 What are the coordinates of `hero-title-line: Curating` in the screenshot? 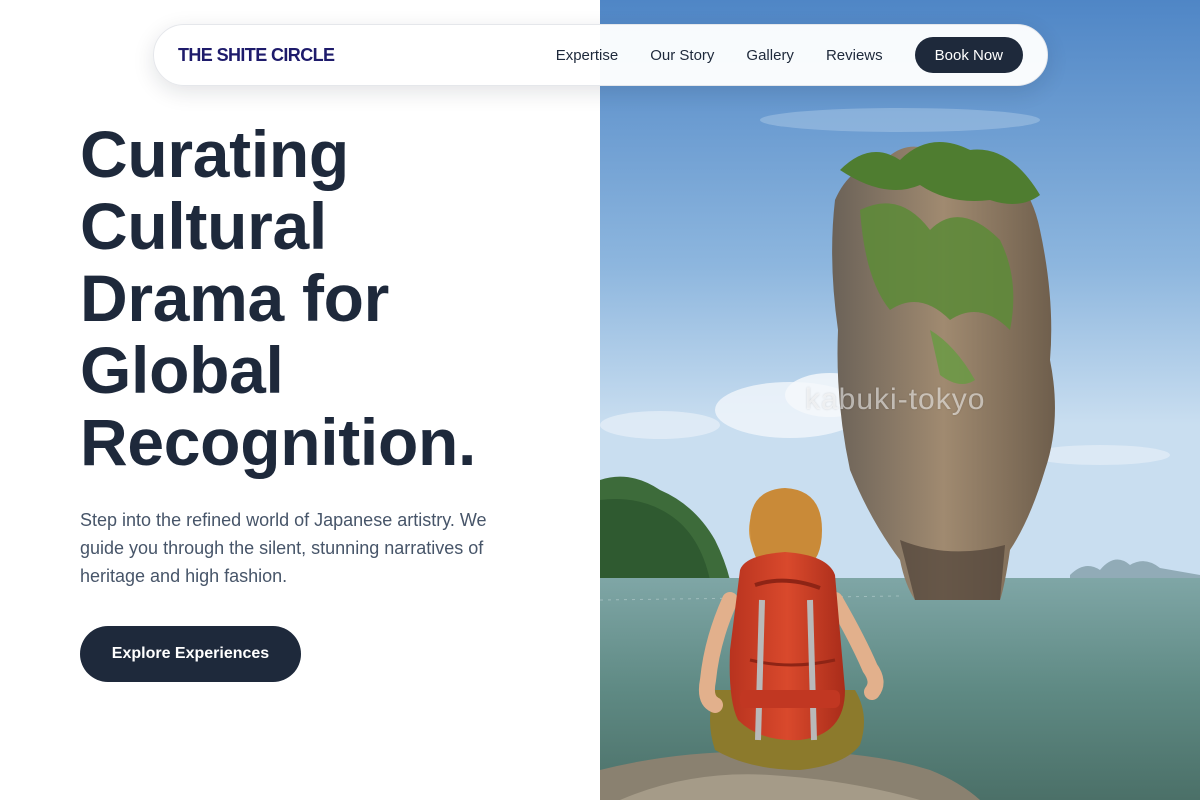 It's located at (214, 154).